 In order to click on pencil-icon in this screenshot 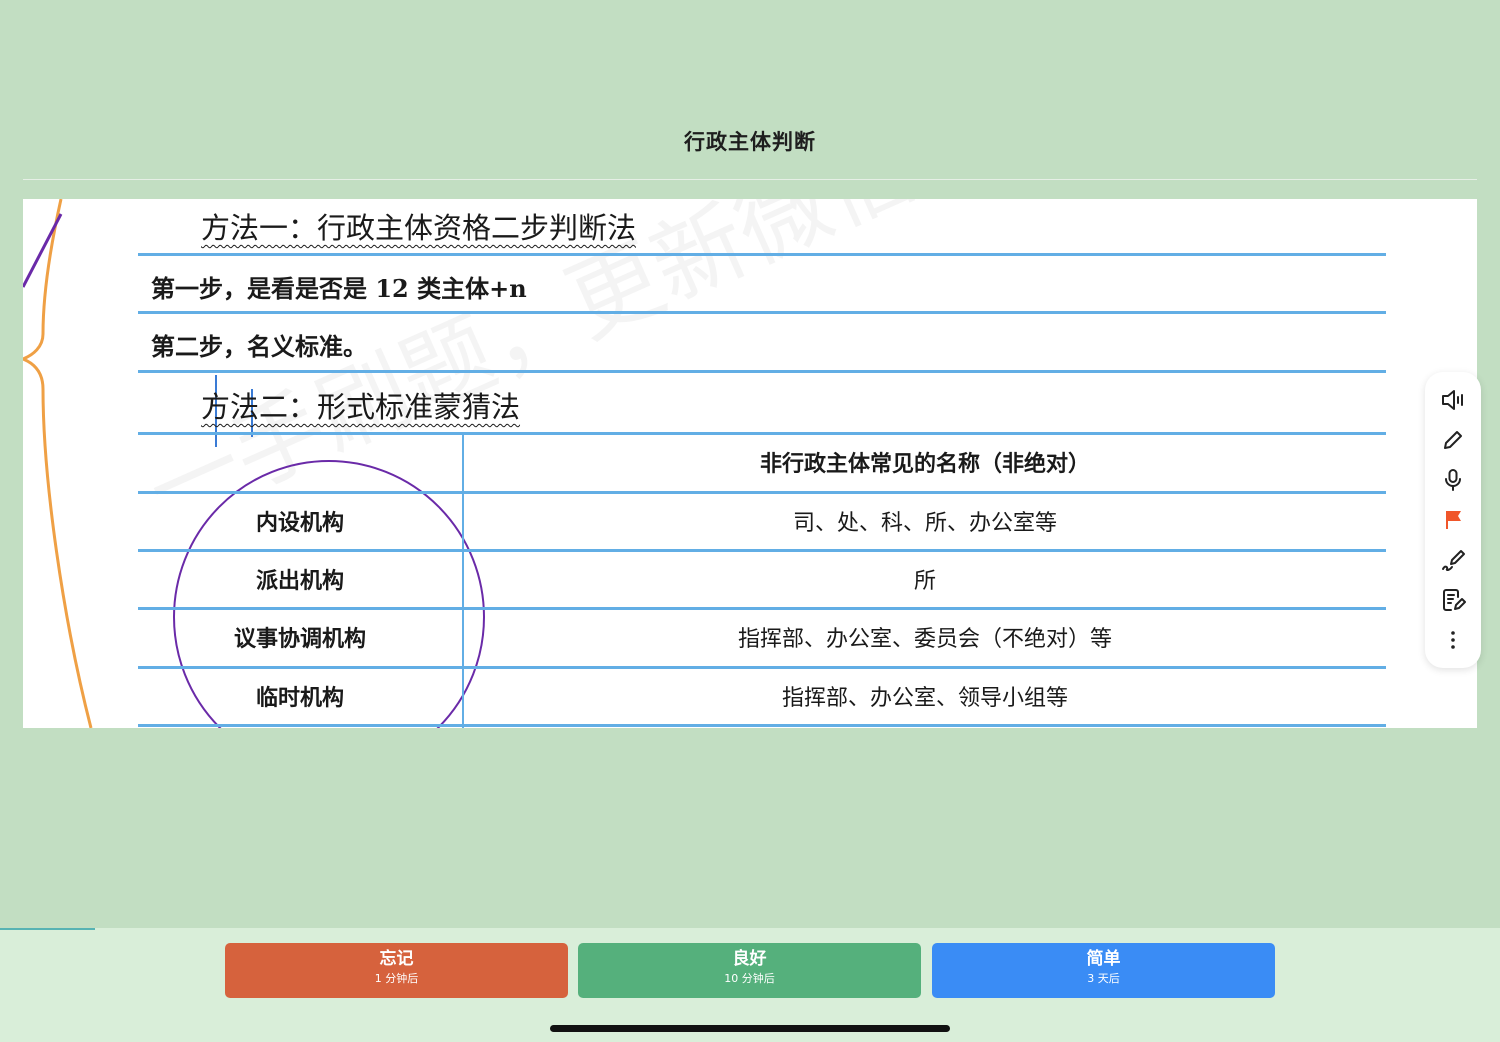, I will do `click(1453, 440)`.